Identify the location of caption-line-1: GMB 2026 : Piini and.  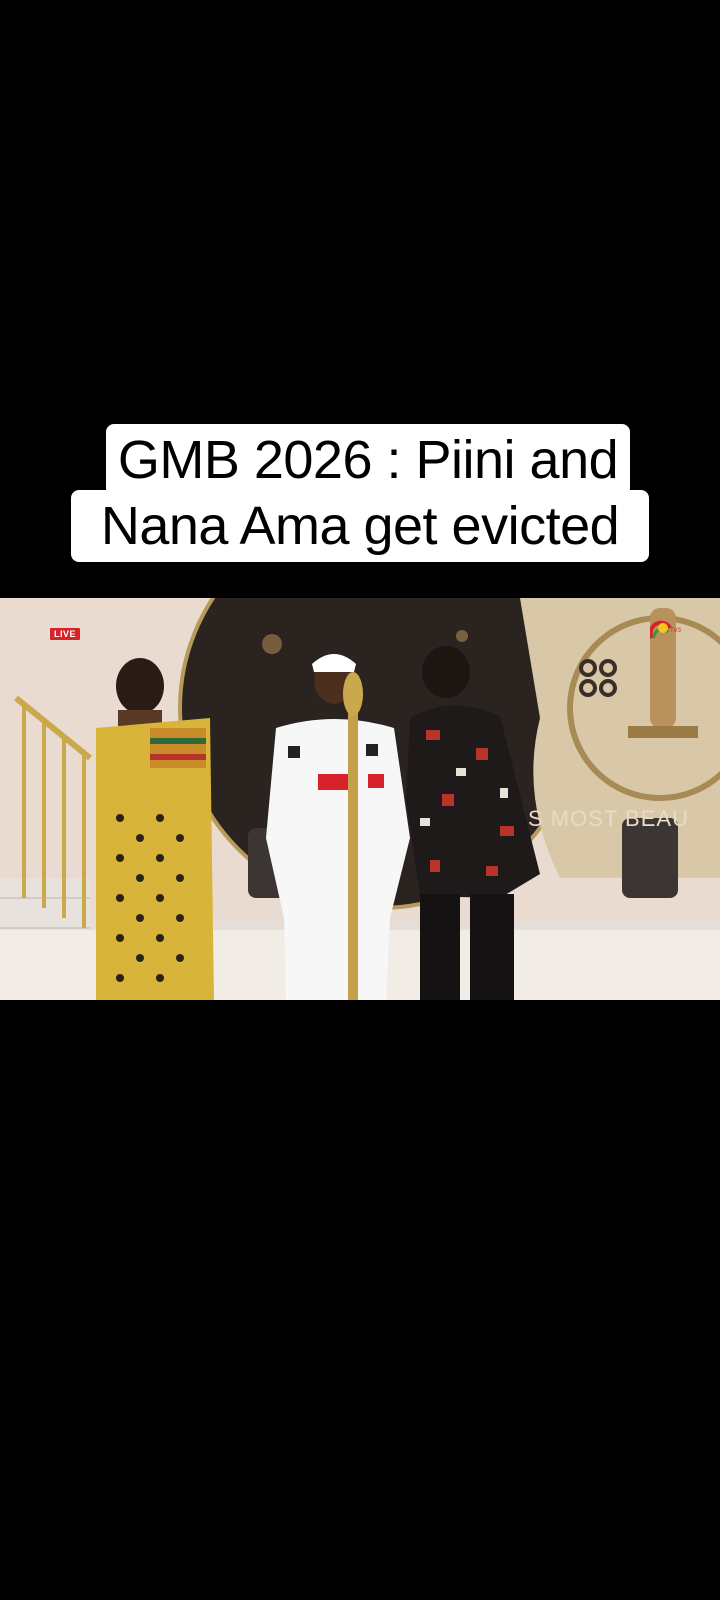
(368, 460).